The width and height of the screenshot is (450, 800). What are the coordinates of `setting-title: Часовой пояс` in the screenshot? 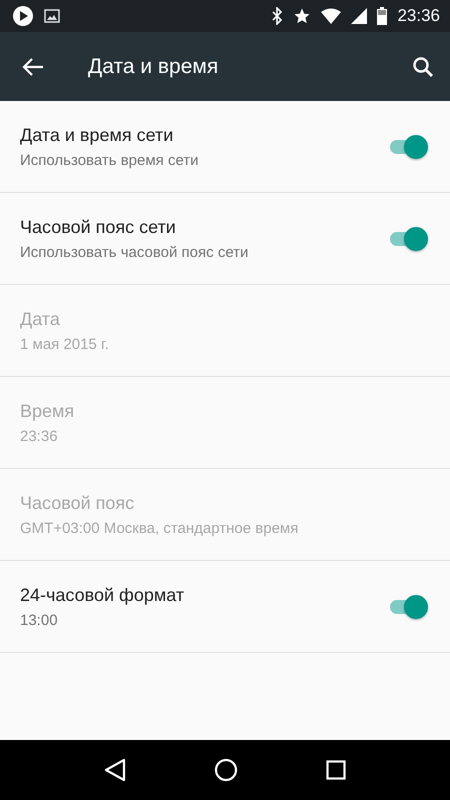 It's located at (78, 503).